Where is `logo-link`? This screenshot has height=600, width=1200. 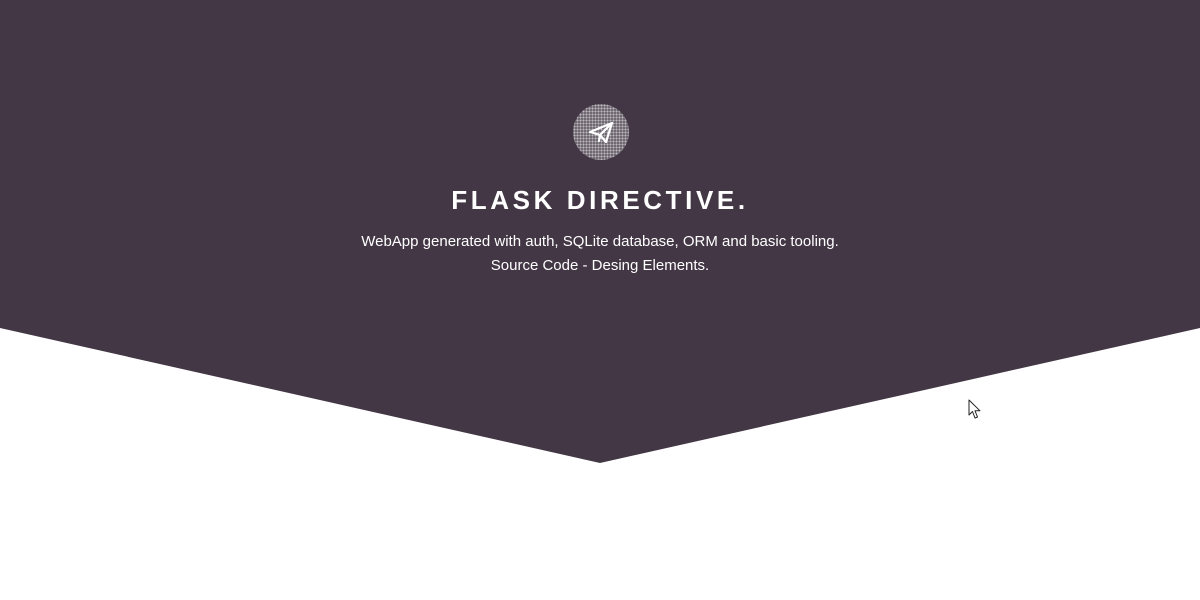
logo-link is located at coordinates (601, 132).